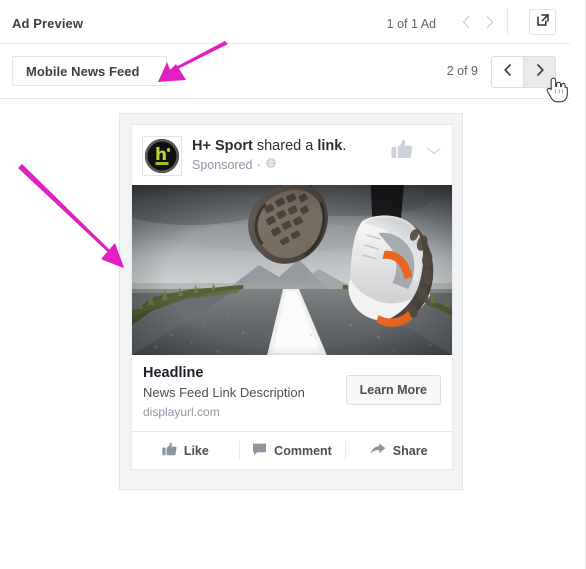 This screenshot has height=569, width=586. Describe the element at coordinates (462, 71) in the screenshot. I see `placement-counter: 2 of 9` at that location.